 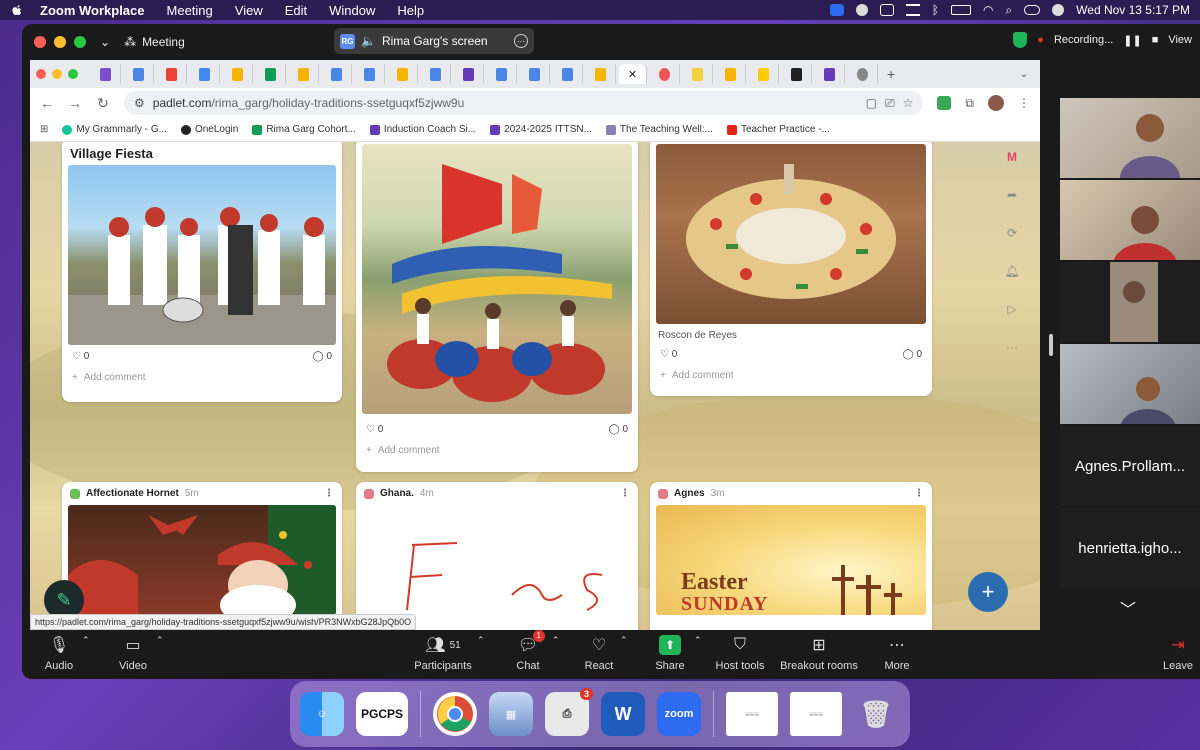 I want to click on gallery-down-chevron: ﹀, so click(x=1128, y=608).